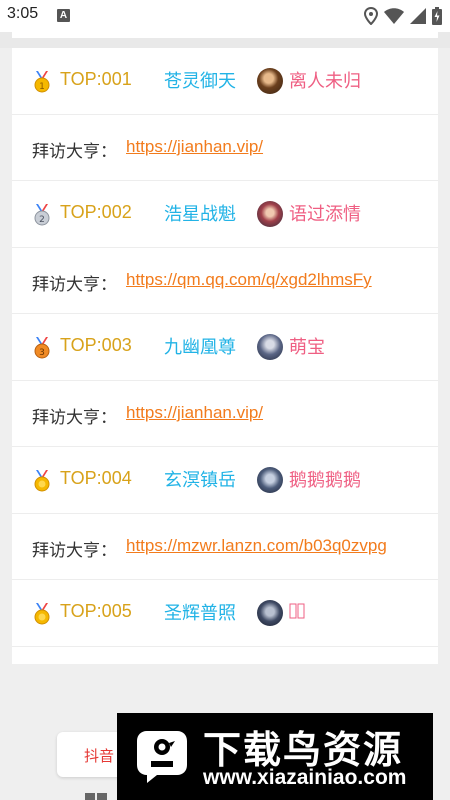 This screenshot has height=800, width=450. Describe the element at coordinates (249, 280) in the screenshot. I see `visit-link: https://qm.qq.com/q/xgd2lhmsFy` at that location.